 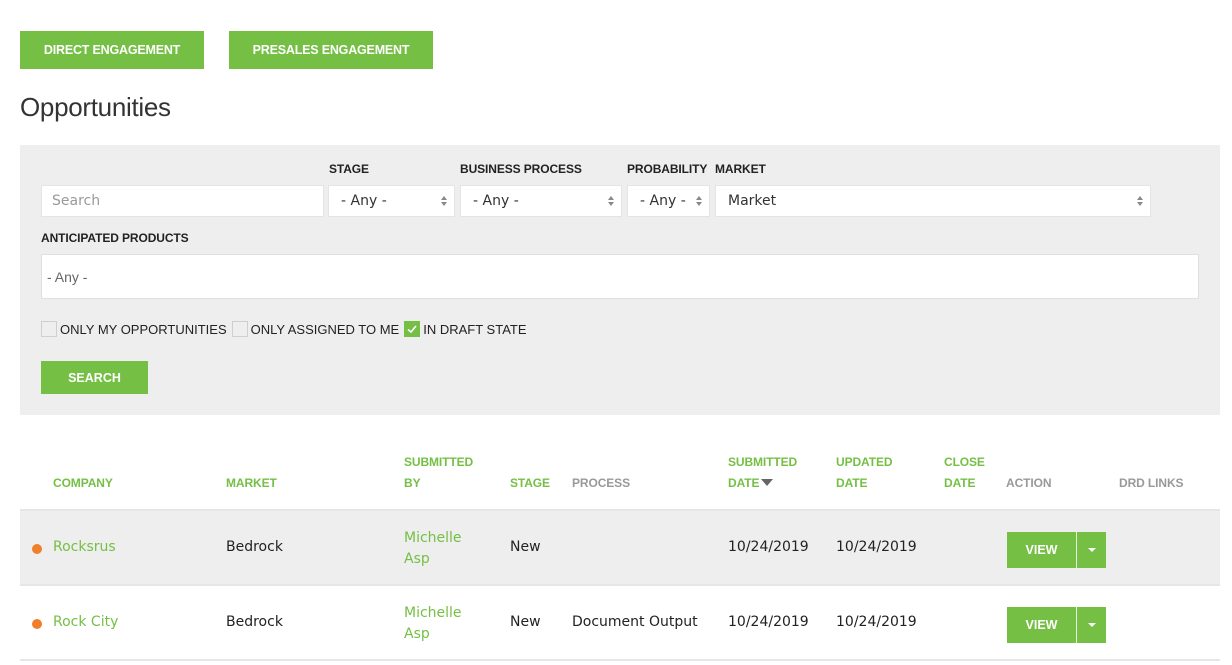 I want to click on probability-label: PROBABILITY, so click(x=667, y=169).